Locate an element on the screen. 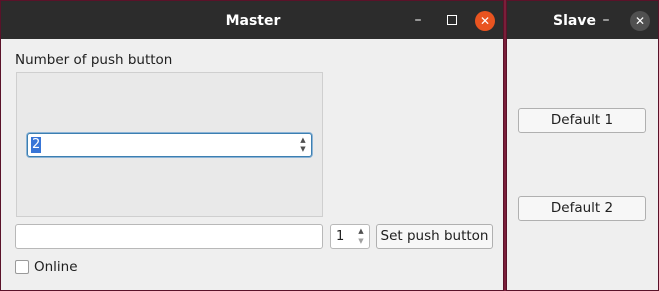 This screenshot has height=291, width=659. set-push-button: Set push button is located at coordinates (434, 236).